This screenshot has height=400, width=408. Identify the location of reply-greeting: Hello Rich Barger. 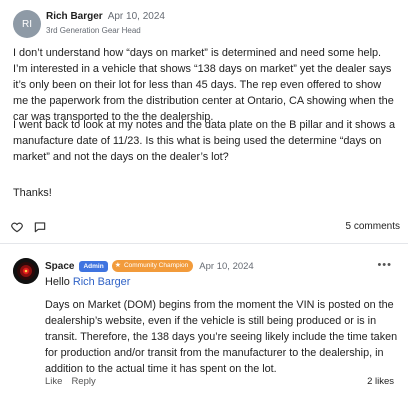
(87, 282).